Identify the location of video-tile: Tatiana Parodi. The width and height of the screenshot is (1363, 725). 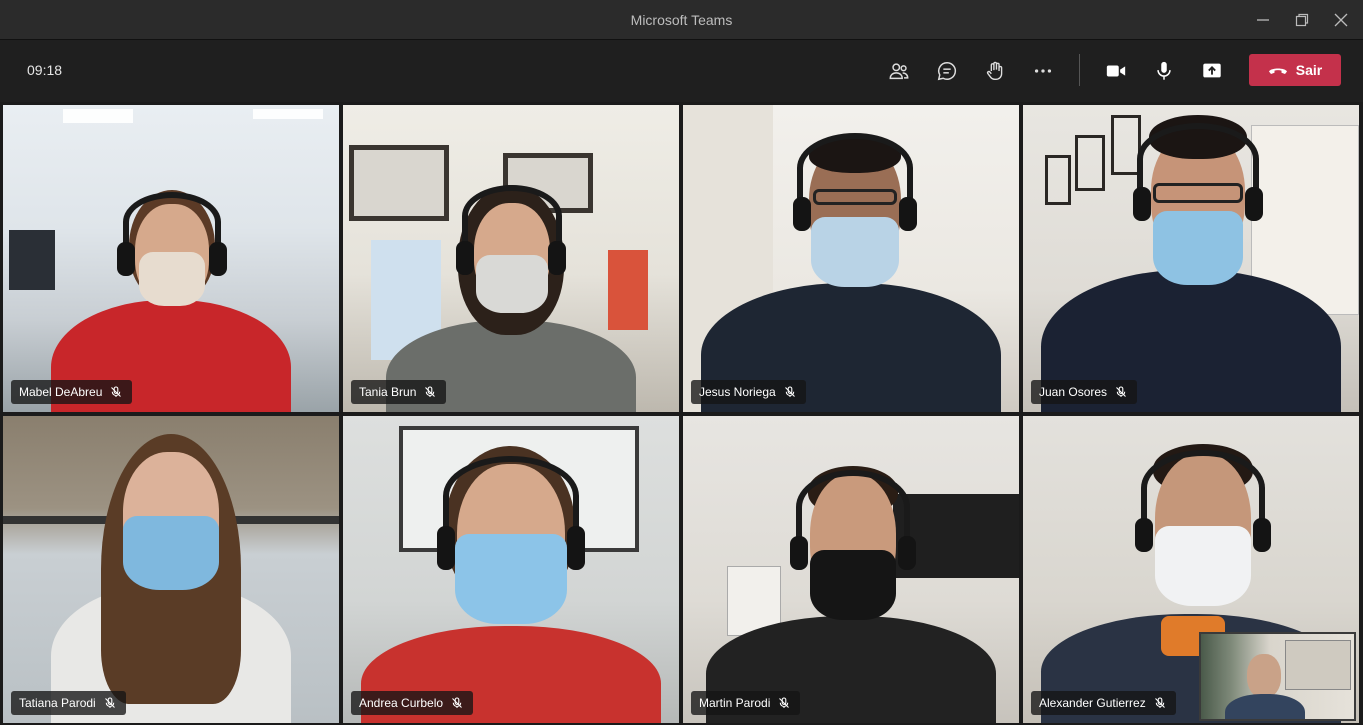
(171, 569).